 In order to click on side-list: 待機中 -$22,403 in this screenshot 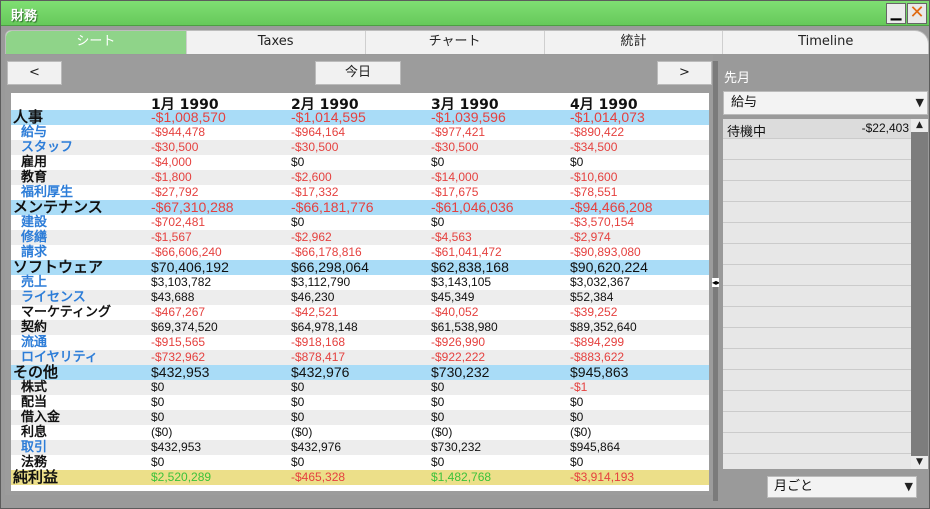, I will do `click(817, 294)`.